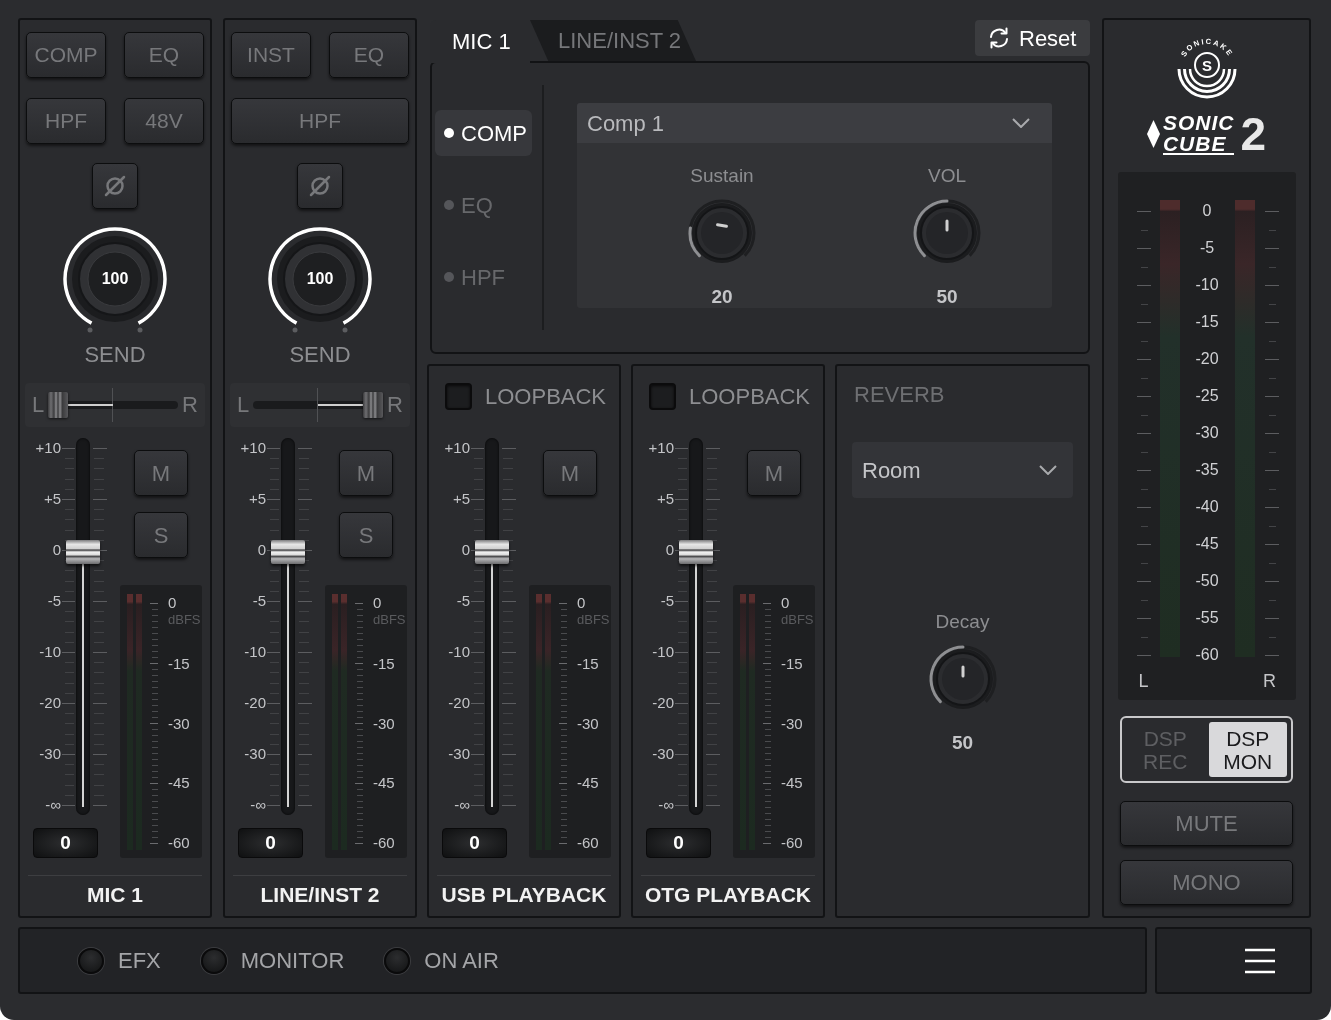 The image size is (1331, 1020). I want to click on fader-scale-label: -10, so click(50, 652).